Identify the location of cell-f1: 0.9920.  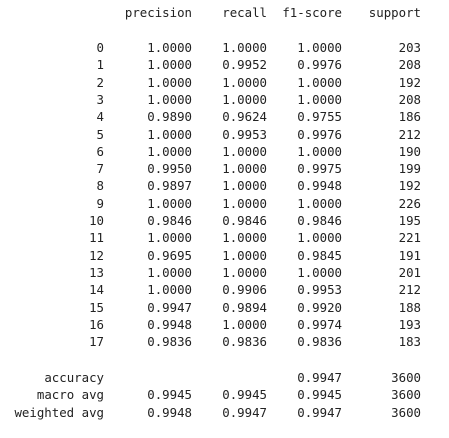
(319, 307).